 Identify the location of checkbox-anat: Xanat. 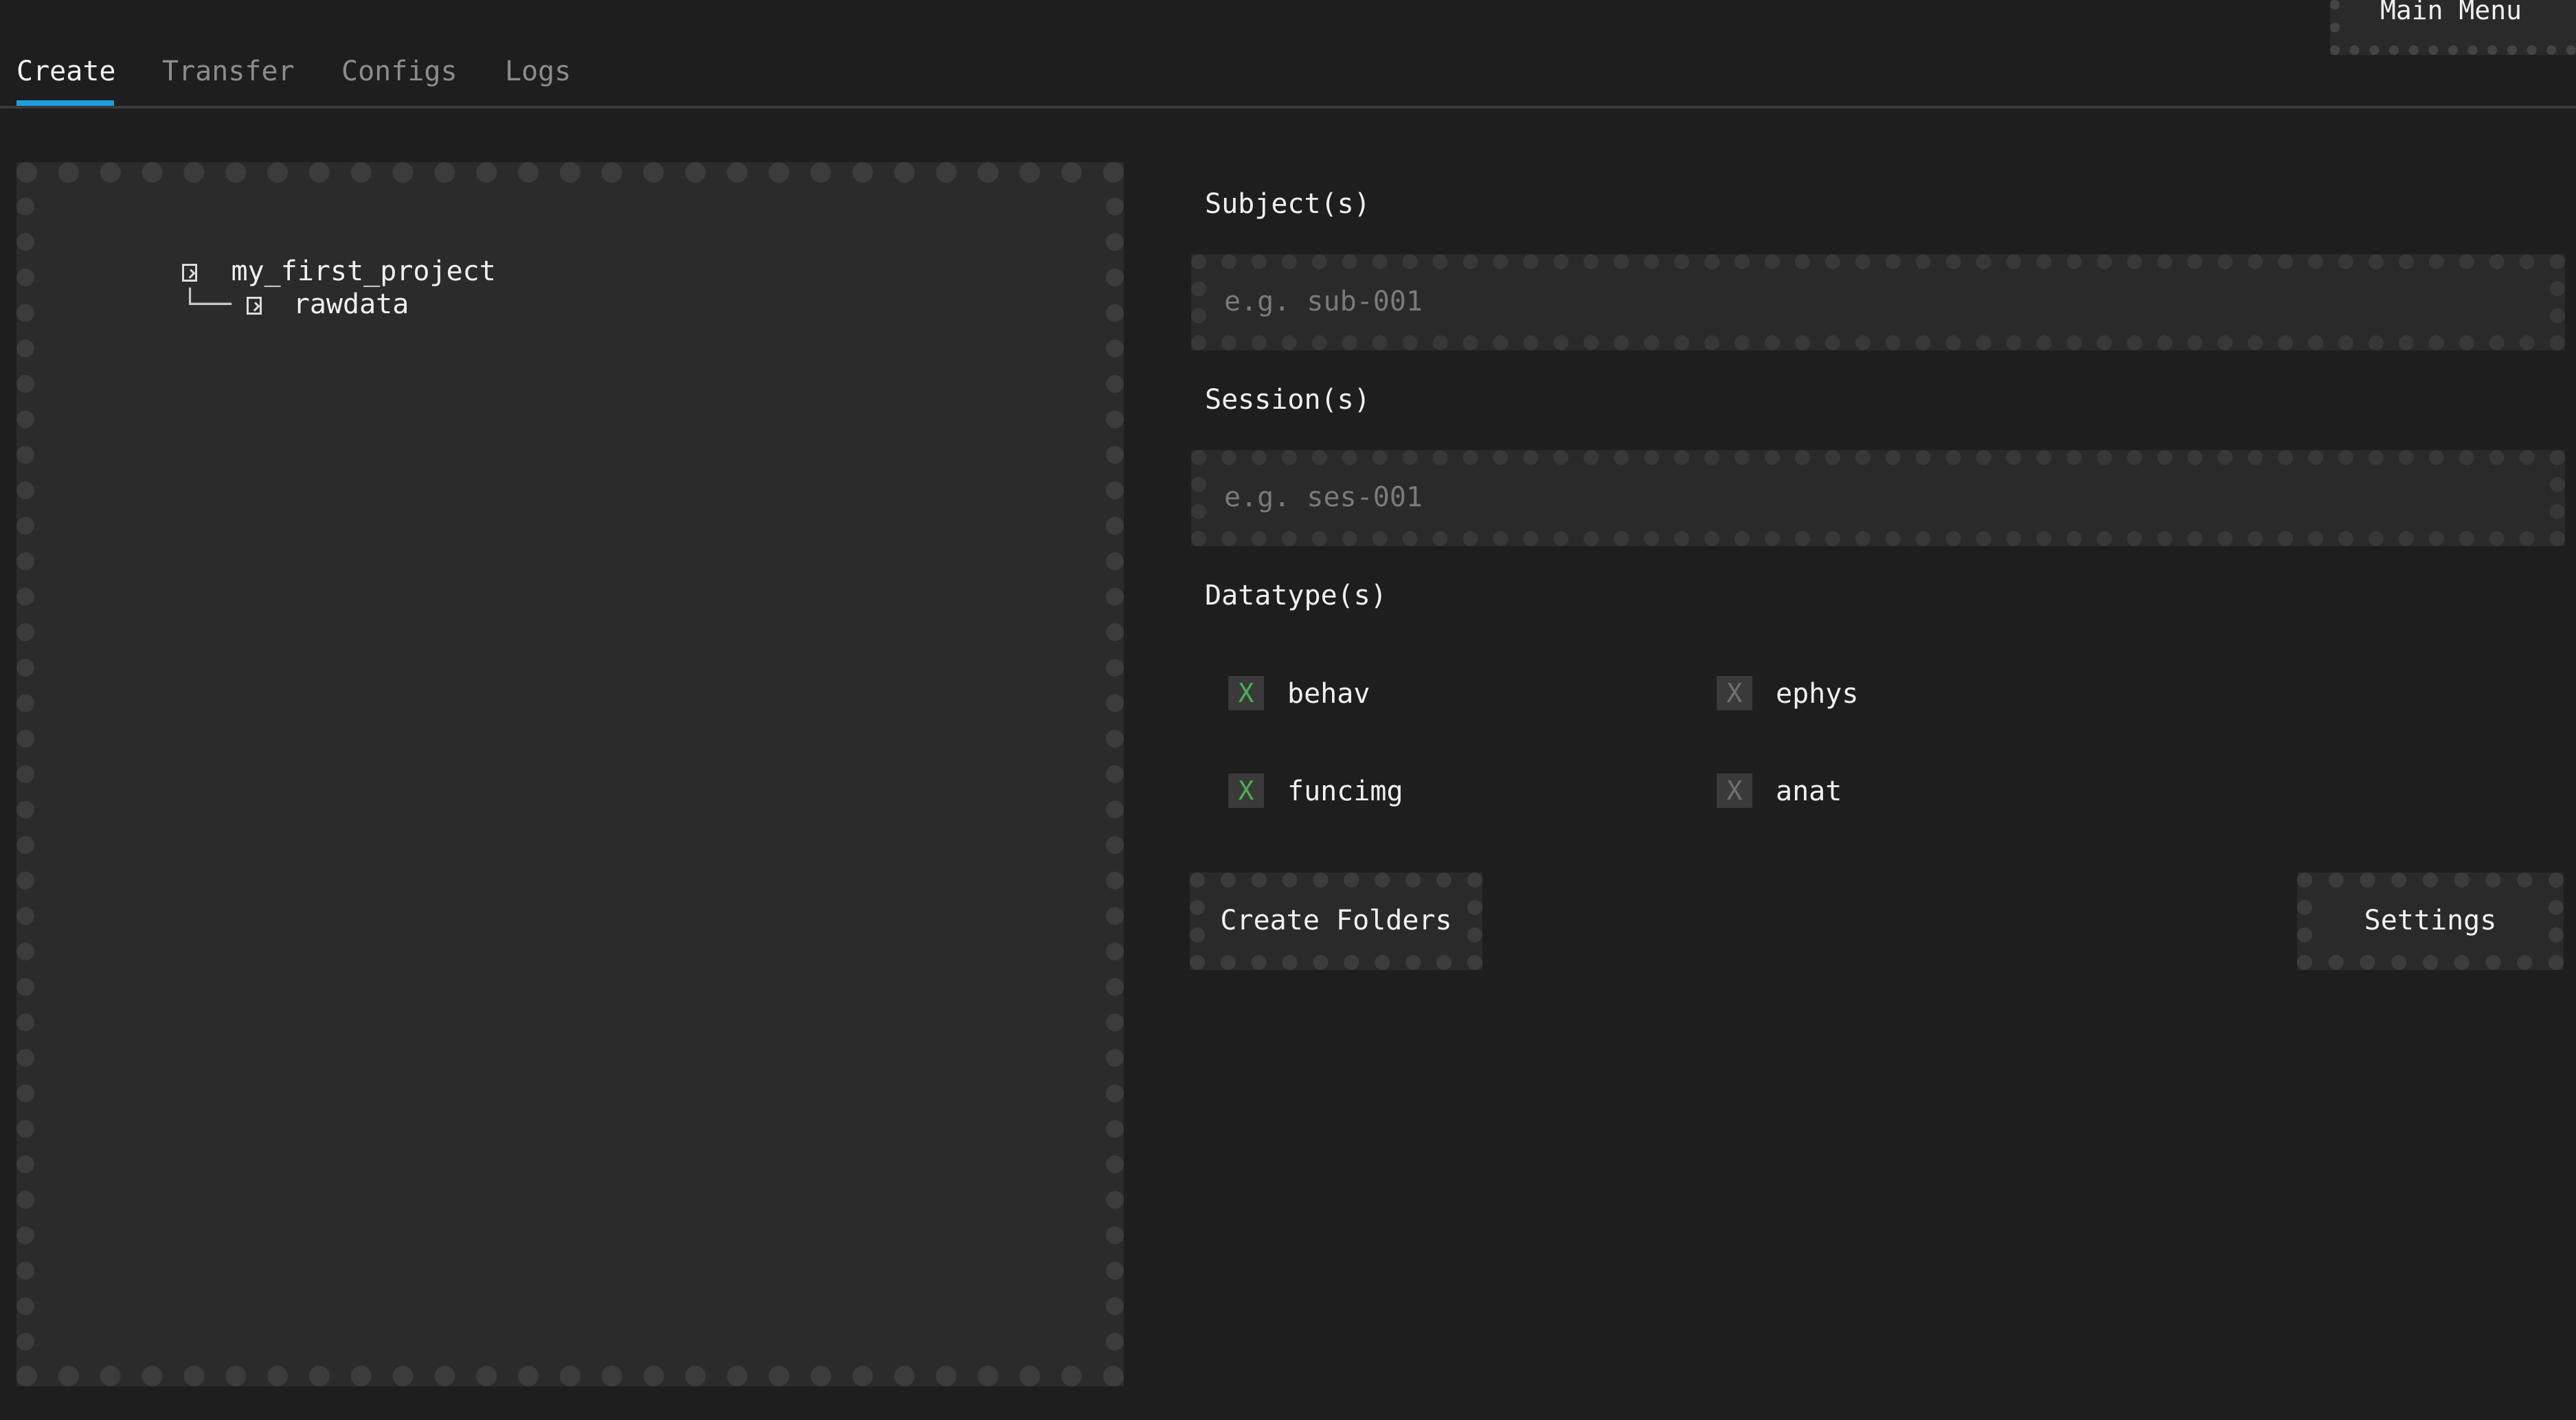
(1779, 791).